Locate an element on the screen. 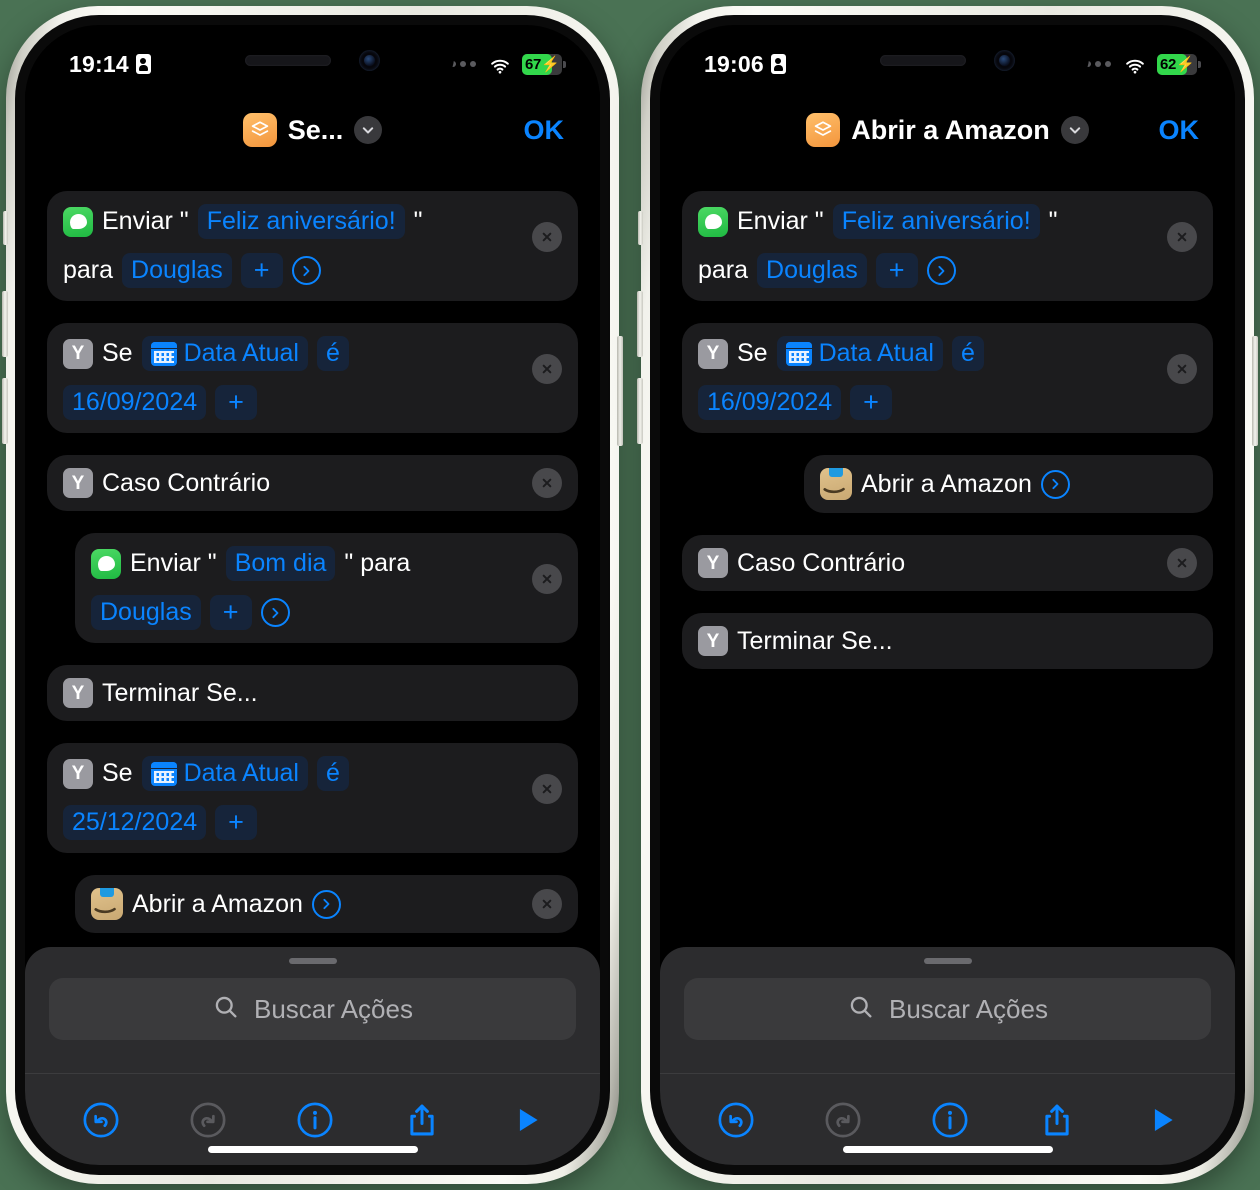 The width and height of the screenshot is (1260, 1190). page-title: Abrir a Amazon is located at coordinates (950, 129).